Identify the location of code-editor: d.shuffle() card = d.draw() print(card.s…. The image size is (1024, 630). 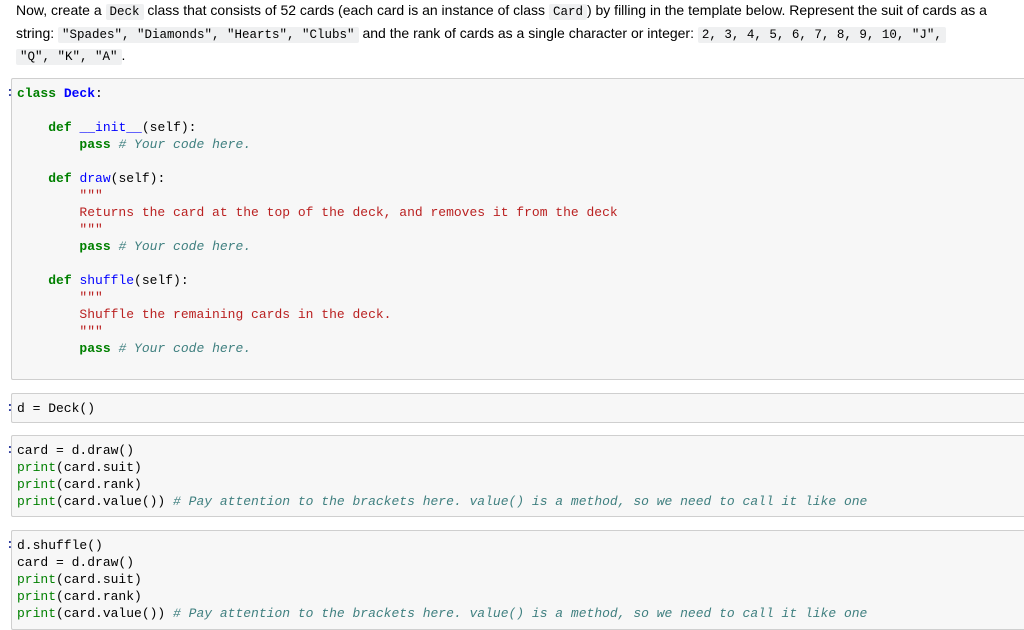
(518, 579).